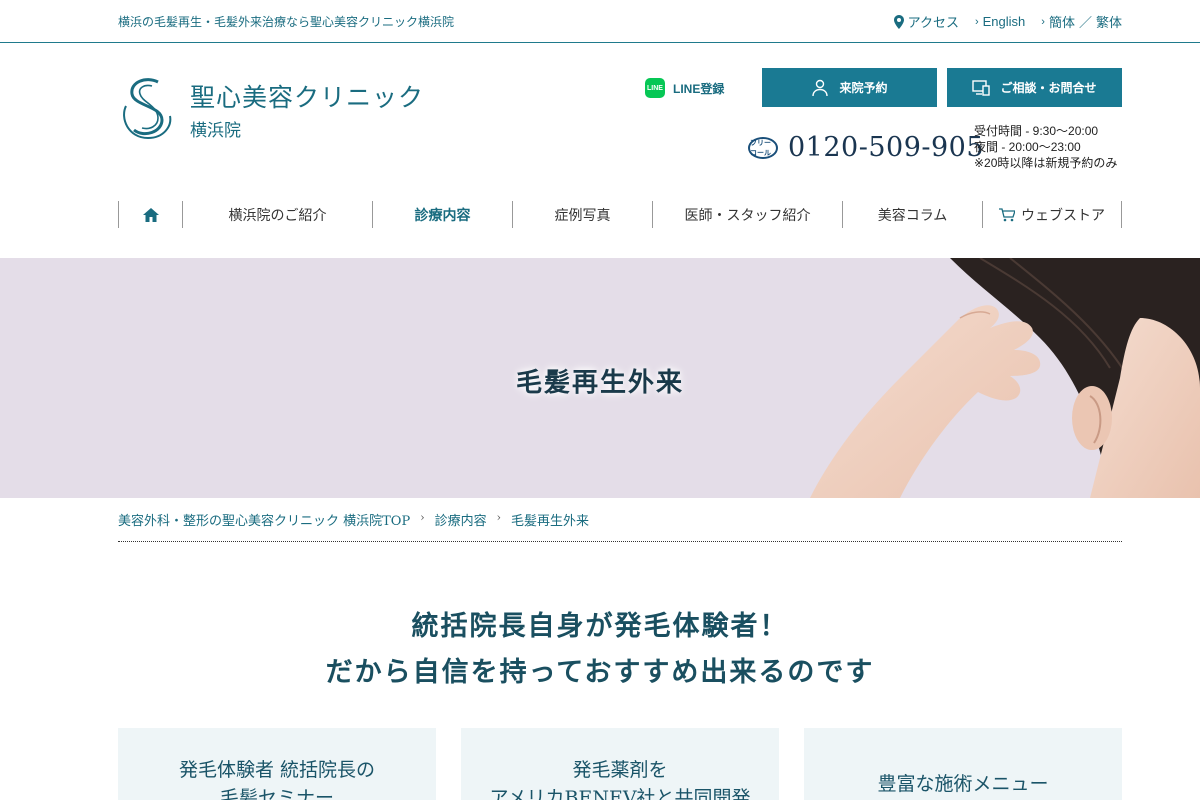 The width and height of the screenshot is (1200, 800). I want to click on card-line-2: 毛髪セミナー, so click(276, 793).